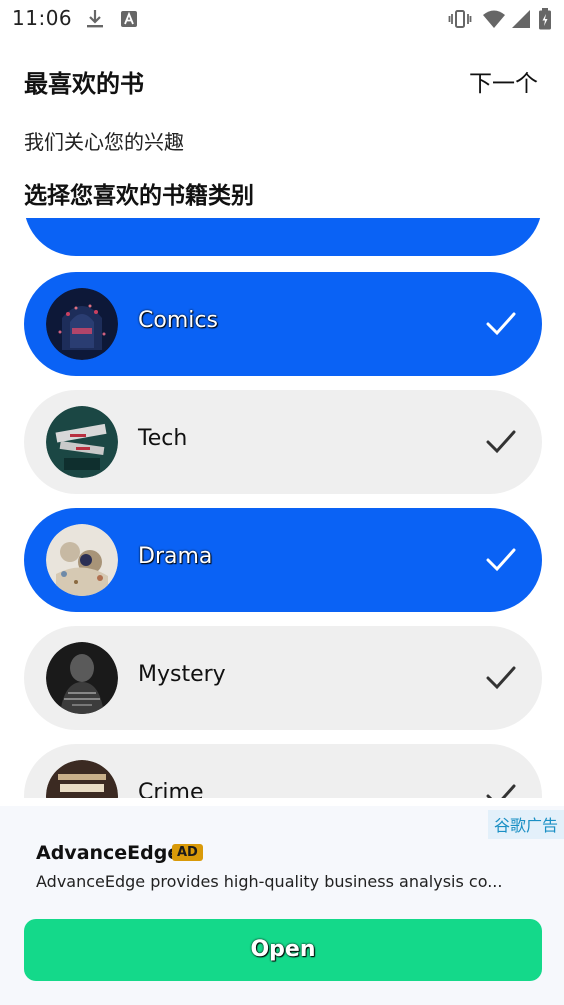  Describe the element at coordinates (283, 678) in the screenshot. I see `genre-item-mystery: Mystery` at that location.